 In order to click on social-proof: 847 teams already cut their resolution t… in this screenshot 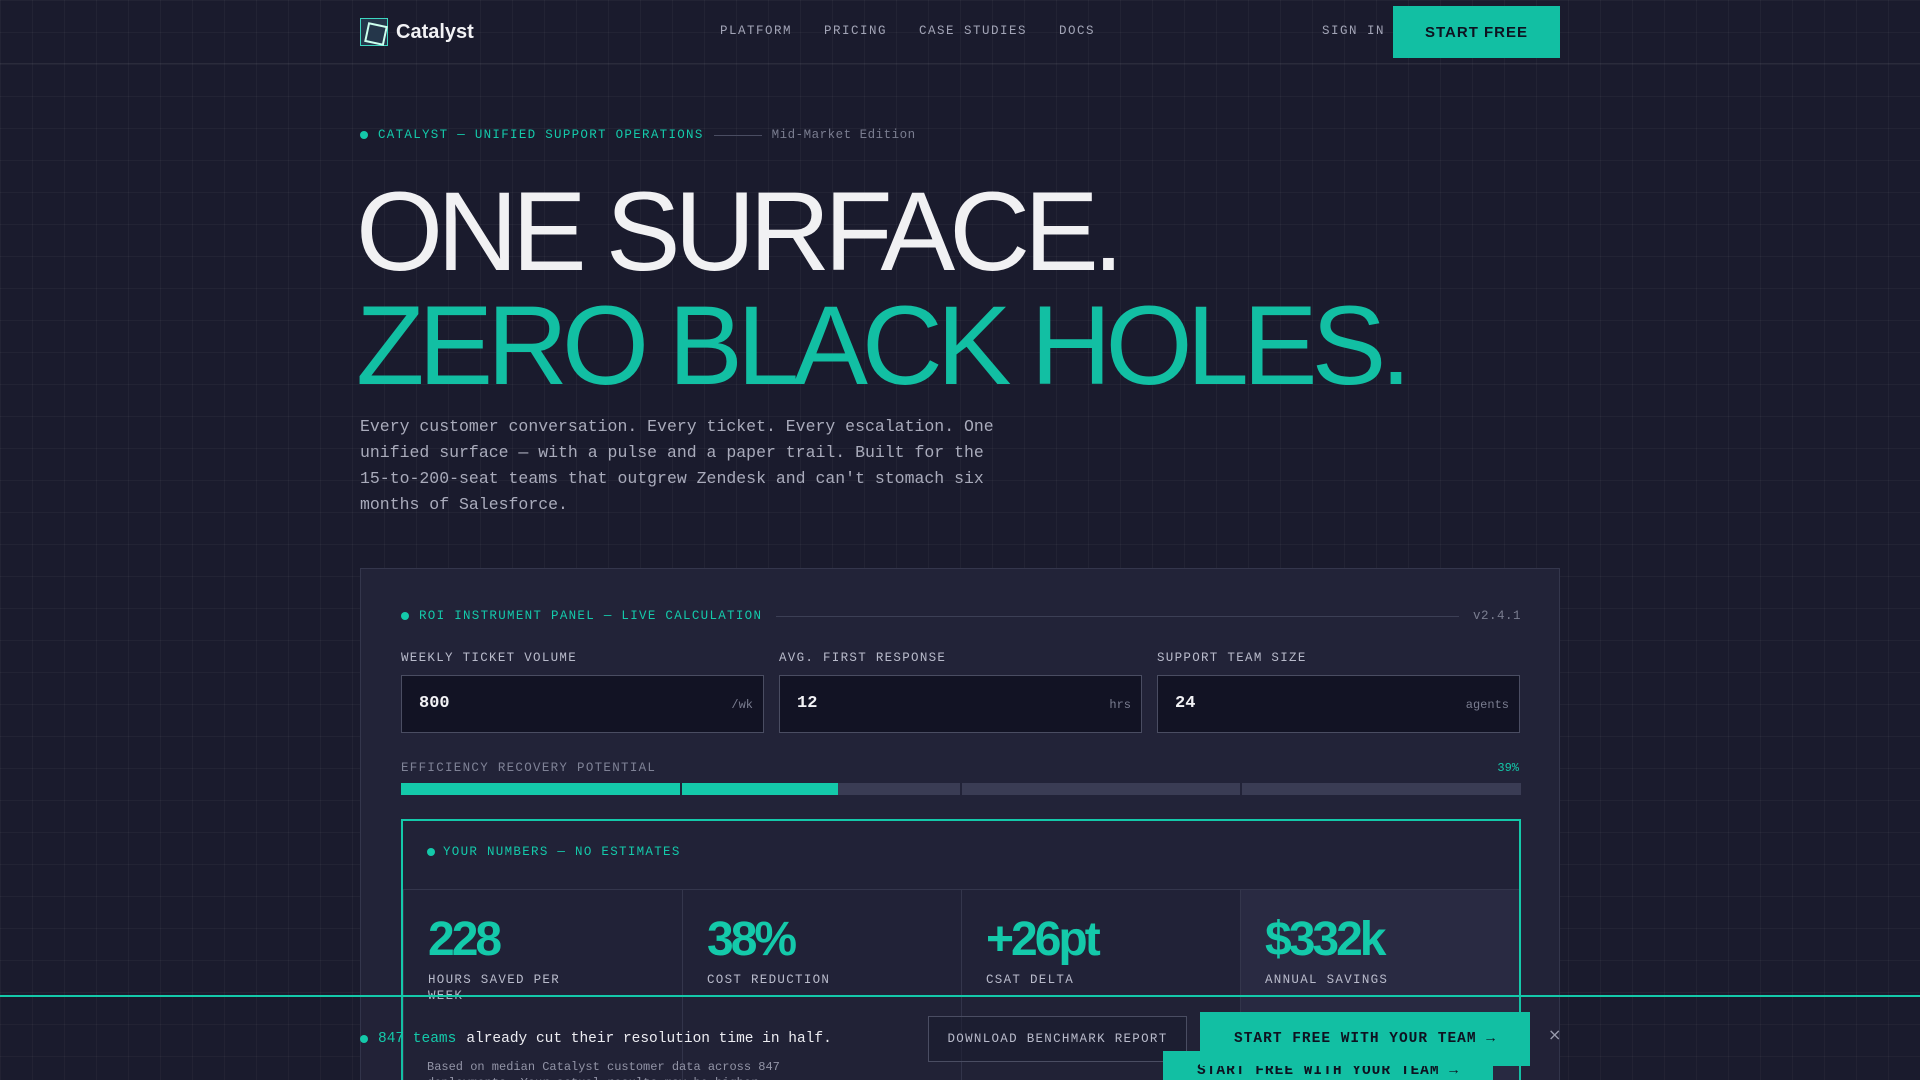, I will do `click(596, 1039)`.